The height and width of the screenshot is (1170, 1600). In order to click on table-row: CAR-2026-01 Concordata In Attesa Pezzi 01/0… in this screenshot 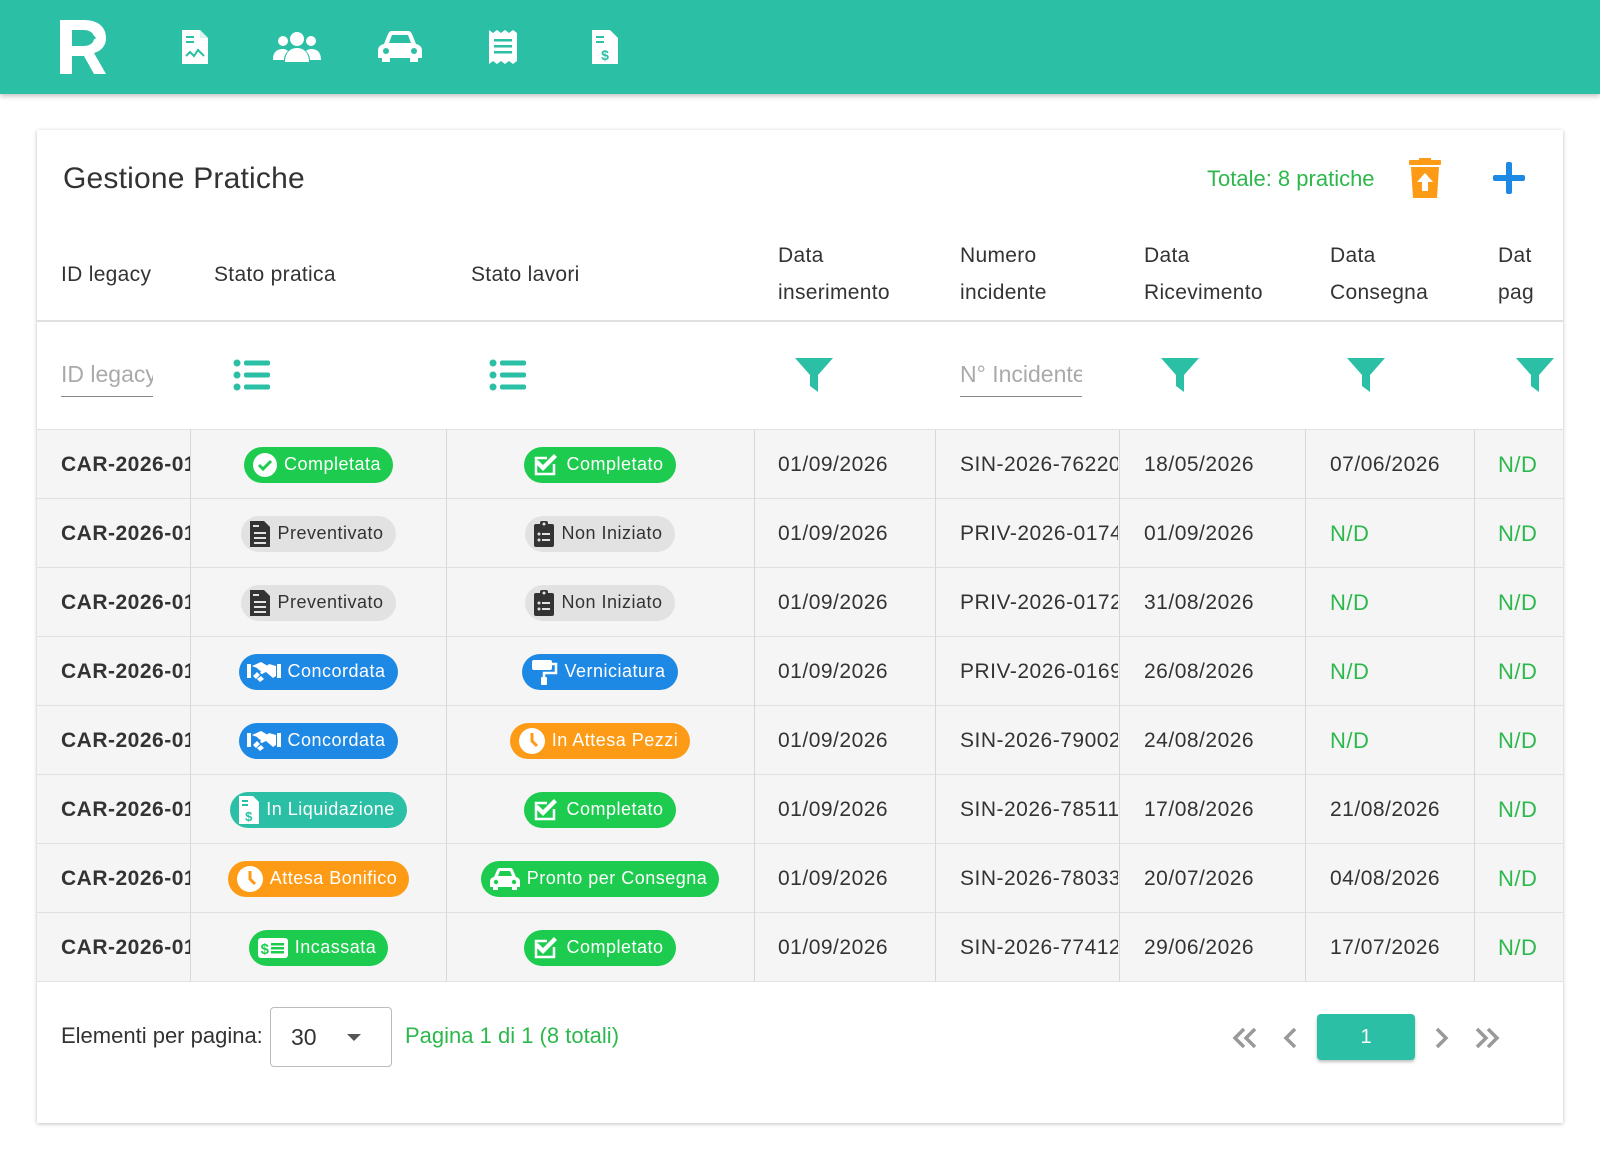, I will do `click(800, 740)`.